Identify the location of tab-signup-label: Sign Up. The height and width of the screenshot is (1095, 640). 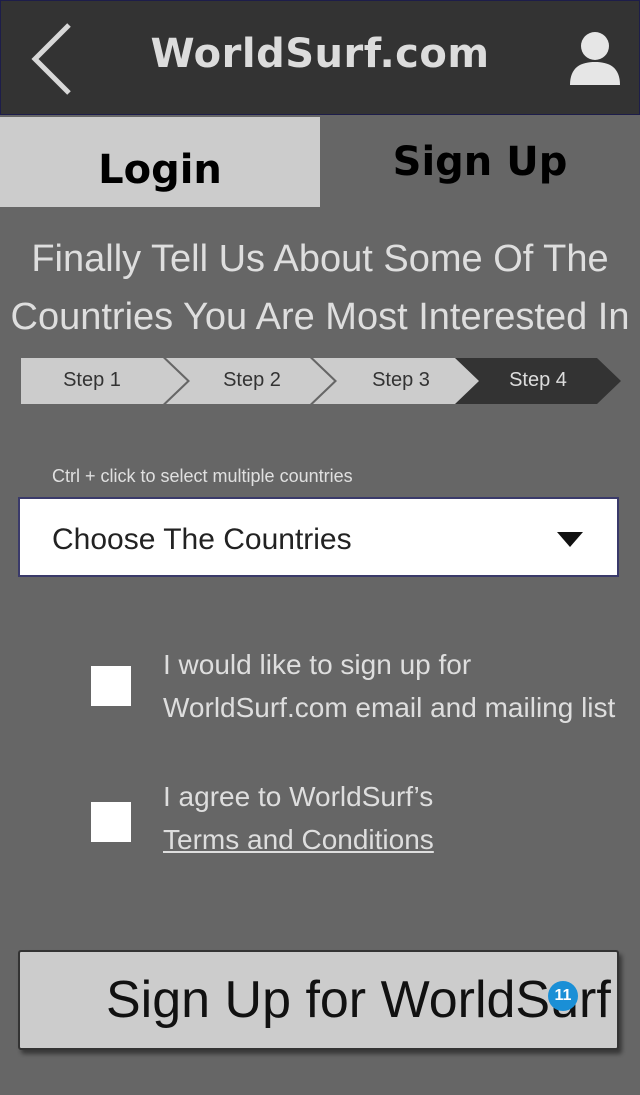
(480, 162).